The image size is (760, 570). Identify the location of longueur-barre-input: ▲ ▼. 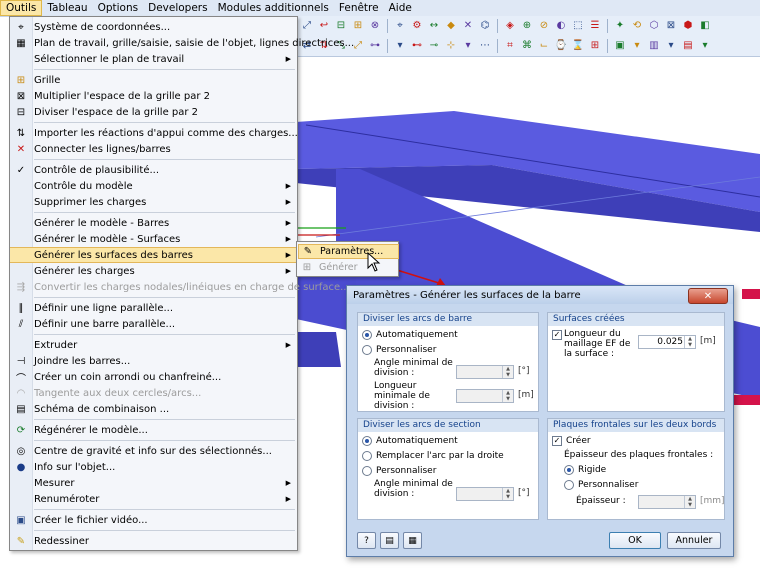
(485, 396).